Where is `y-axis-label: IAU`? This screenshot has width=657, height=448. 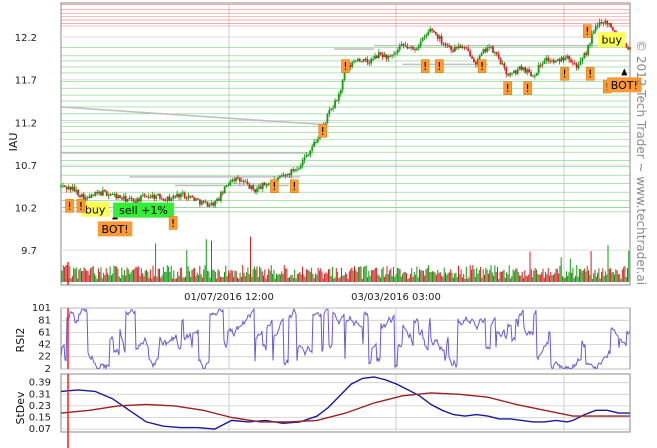
y-axis-label: IAU is located at coordinates (13, 142).